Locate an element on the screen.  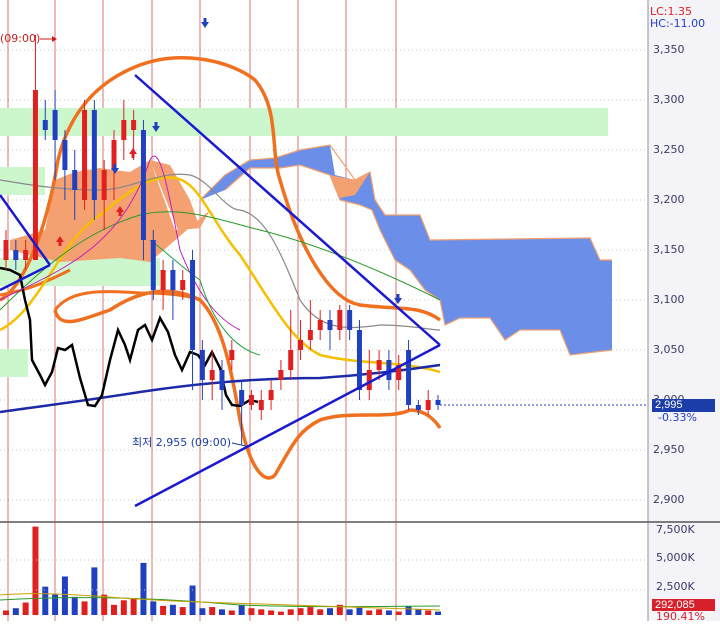
price-tick-label: 2,950 is located at coordinates (669, 449).